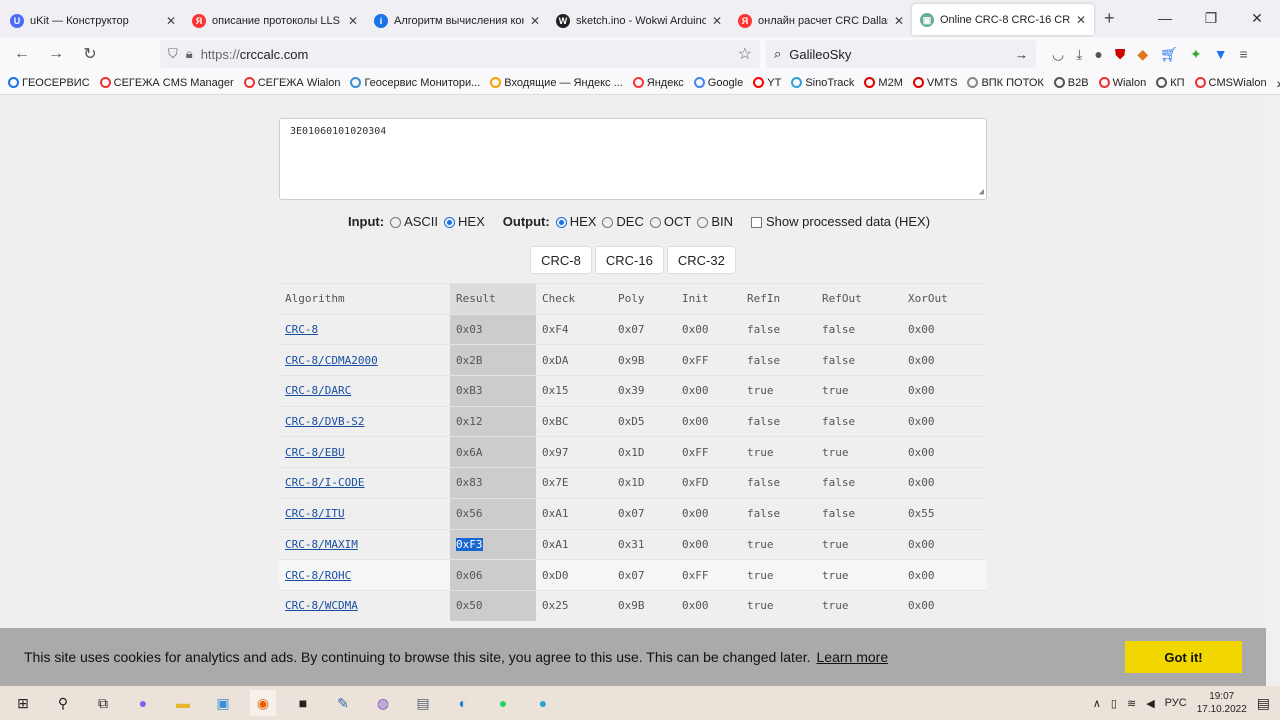 The height and width of the screenshot is (720, 1280). Describe the element at coordinates (1244, 54) in the screenshot. I see `menu-icon: ≡` at that location.